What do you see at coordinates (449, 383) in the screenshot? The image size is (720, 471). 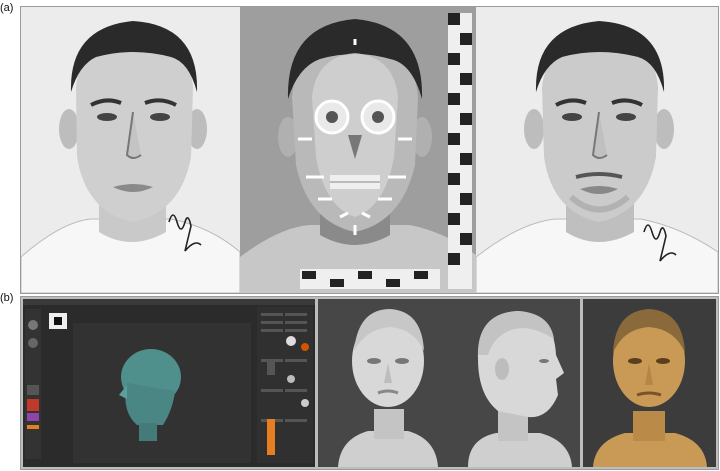 I see `clay-renders` at bounding box center [449, 383].